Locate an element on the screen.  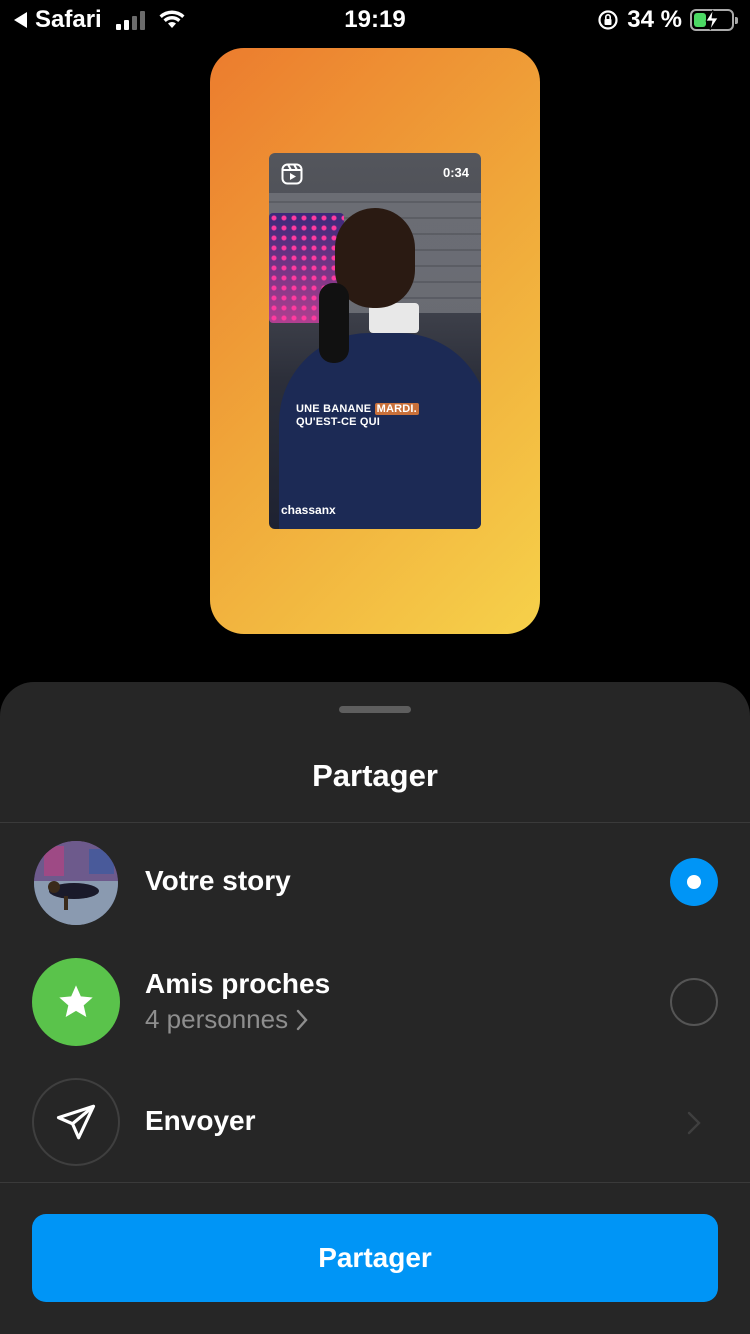
send-avatar is located at coordinates (76, 1122).